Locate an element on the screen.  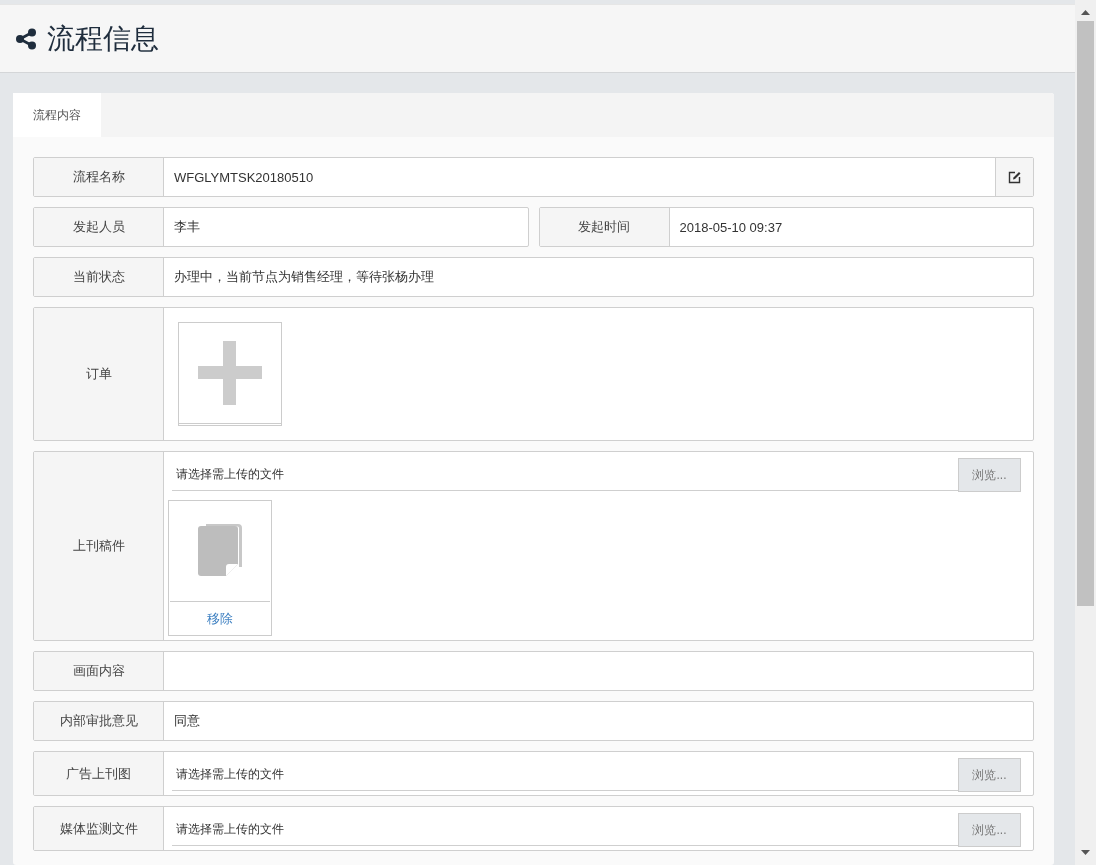
tab: 流程内容 is located at coordinates (57, 115).